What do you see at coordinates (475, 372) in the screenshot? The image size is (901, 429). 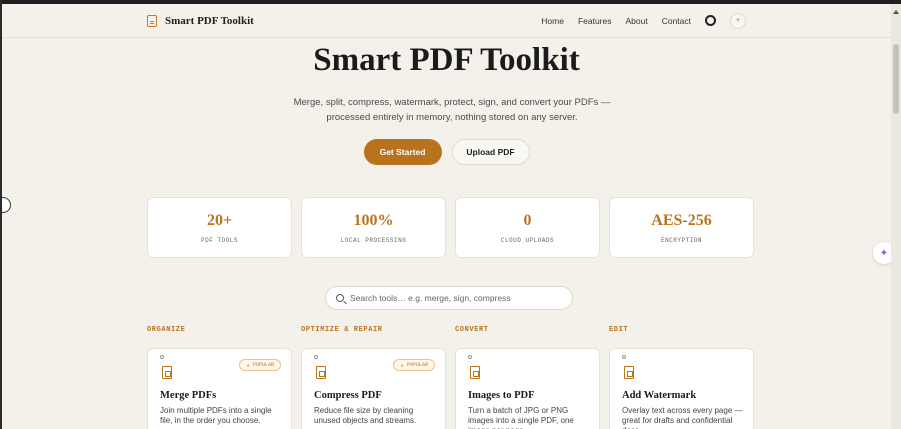 I see `image-convert-icon` at bounding box center [475, 372].